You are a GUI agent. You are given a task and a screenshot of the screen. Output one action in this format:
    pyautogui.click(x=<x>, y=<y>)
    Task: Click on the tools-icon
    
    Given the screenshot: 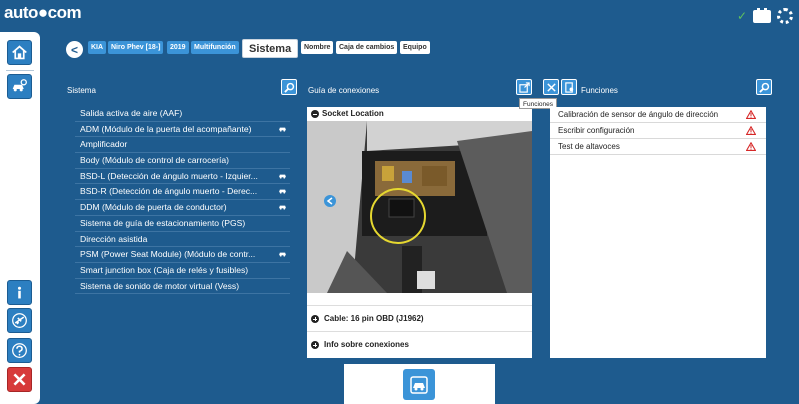 What is the action you would take?
    pyautogui.click(x=551, y=87)
    